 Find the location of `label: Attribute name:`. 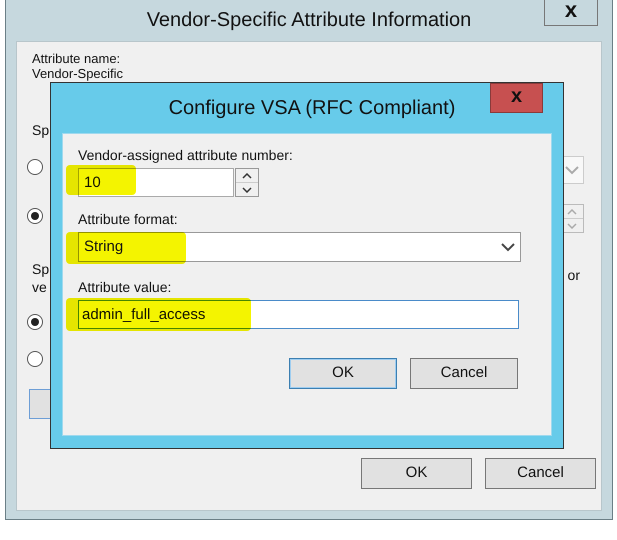

label: Attribute name: is located at coordinates (76, 58).